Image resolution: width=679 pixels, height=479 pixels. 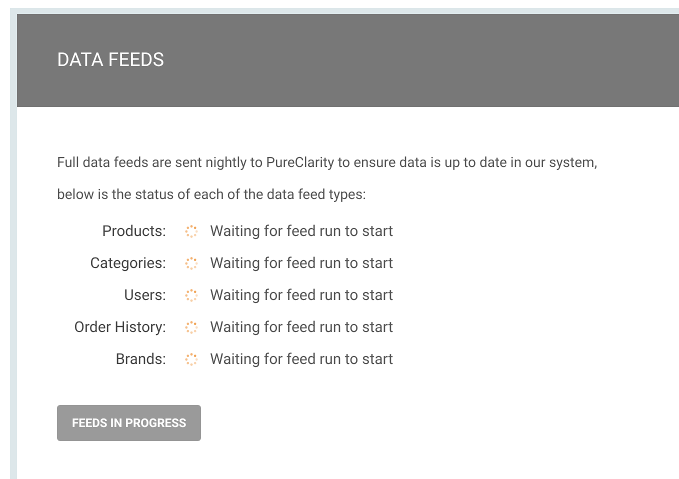 What do you see at coordinates (119, 327) in the screenshot?
I see `feed-label: Order History:` at bounding box center [119, 327].